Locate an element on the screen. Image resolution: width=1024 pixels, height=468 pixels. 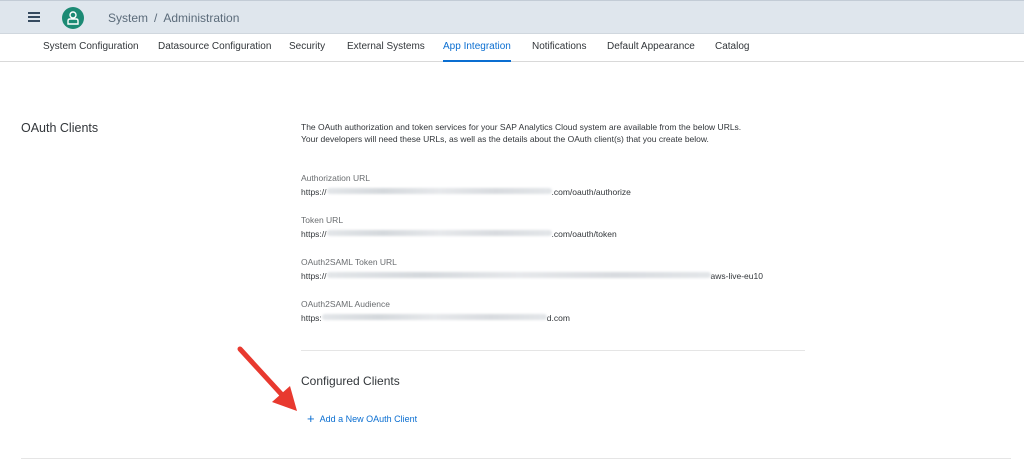
breadcrumb: System / Administration is located at coordinates (173, 18).